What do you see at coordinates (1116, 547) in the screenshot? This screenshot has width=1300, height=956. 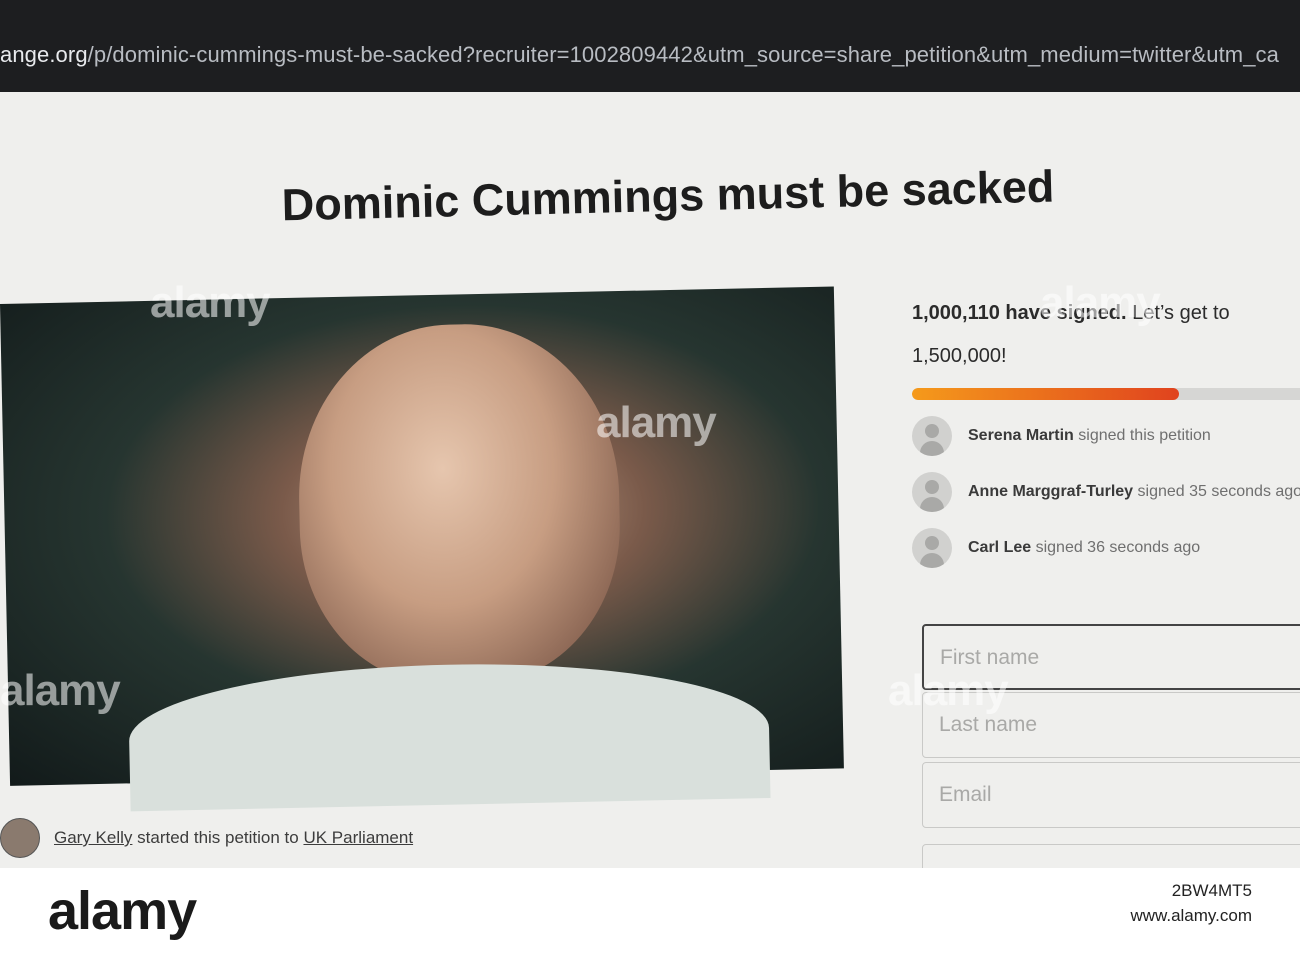 I see `signer-action: signed 36 seconds ago` at bounding box center [1116, 547].